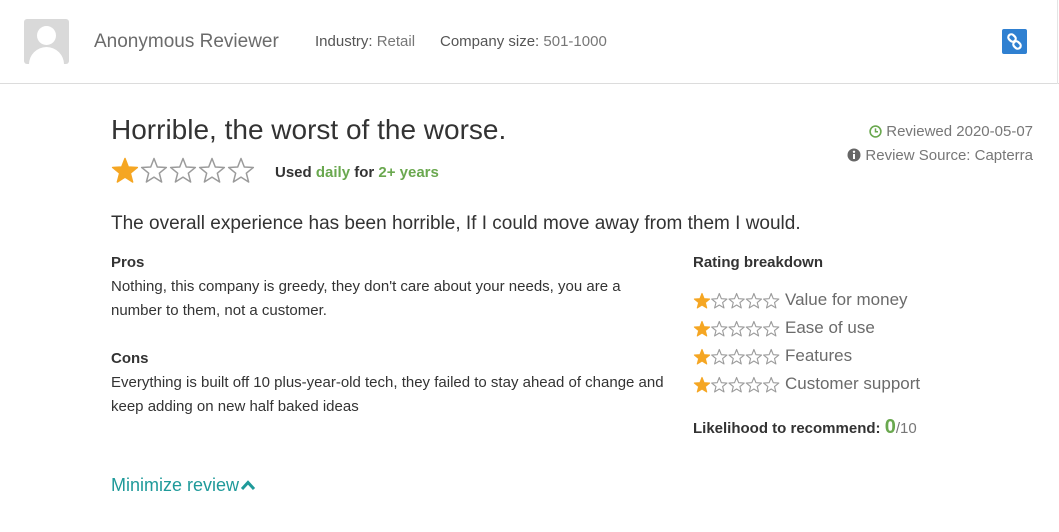 Image resolution: width=1059 pixels, height=532 pixels. What do you see at coordinates (364, 172) in the screenshot?
I see `usage-for: for` at bounding box center [364, 172].